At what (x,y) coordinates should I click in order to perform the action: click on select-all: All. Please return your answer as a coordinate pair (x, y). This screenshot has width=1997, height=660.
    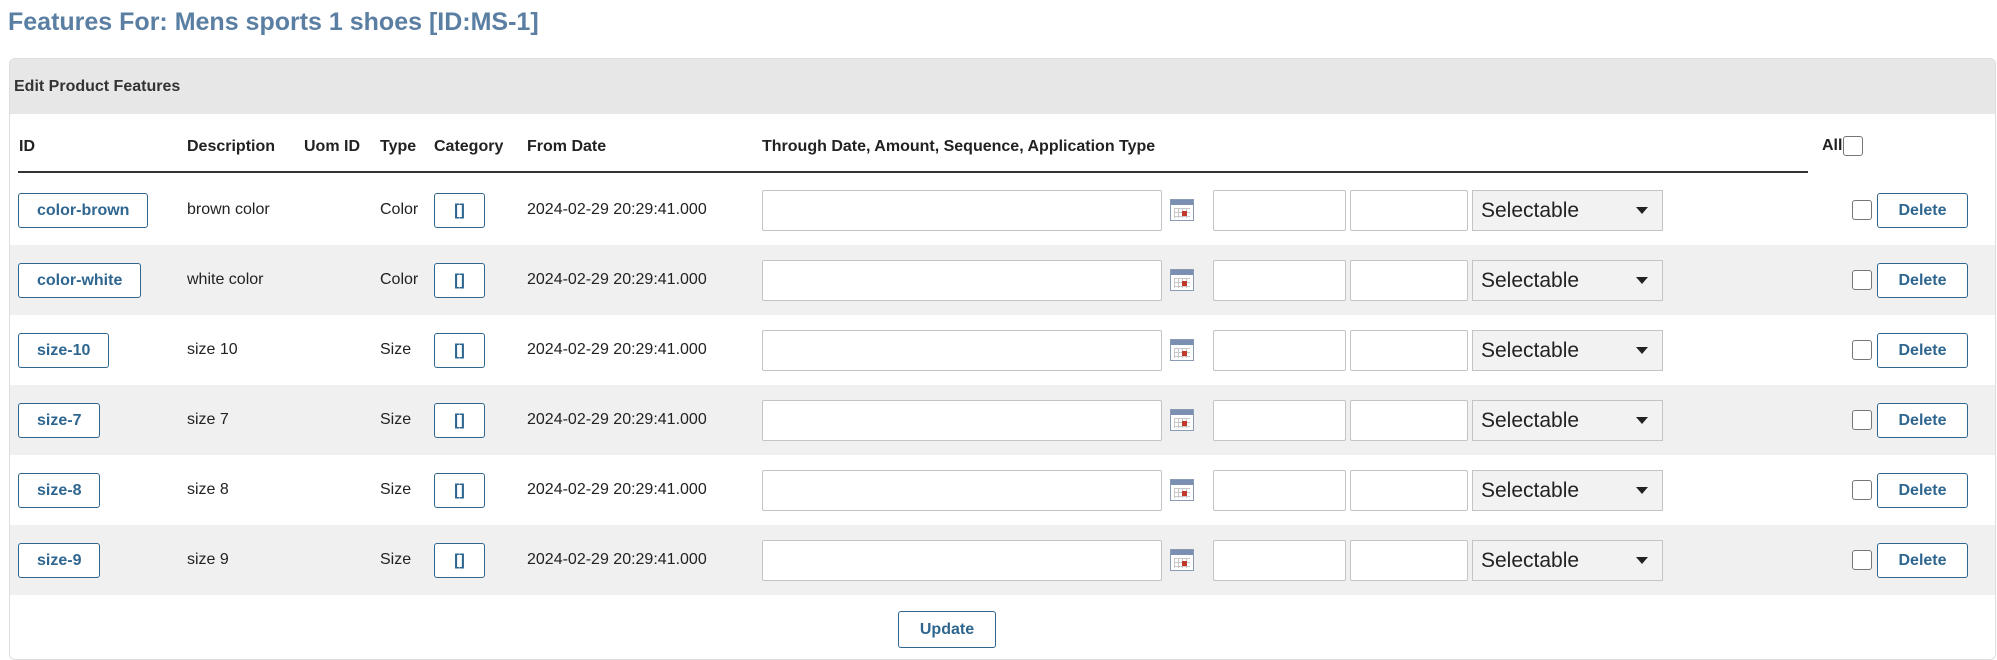
    Looking at the image, I should click on (1843, 146).